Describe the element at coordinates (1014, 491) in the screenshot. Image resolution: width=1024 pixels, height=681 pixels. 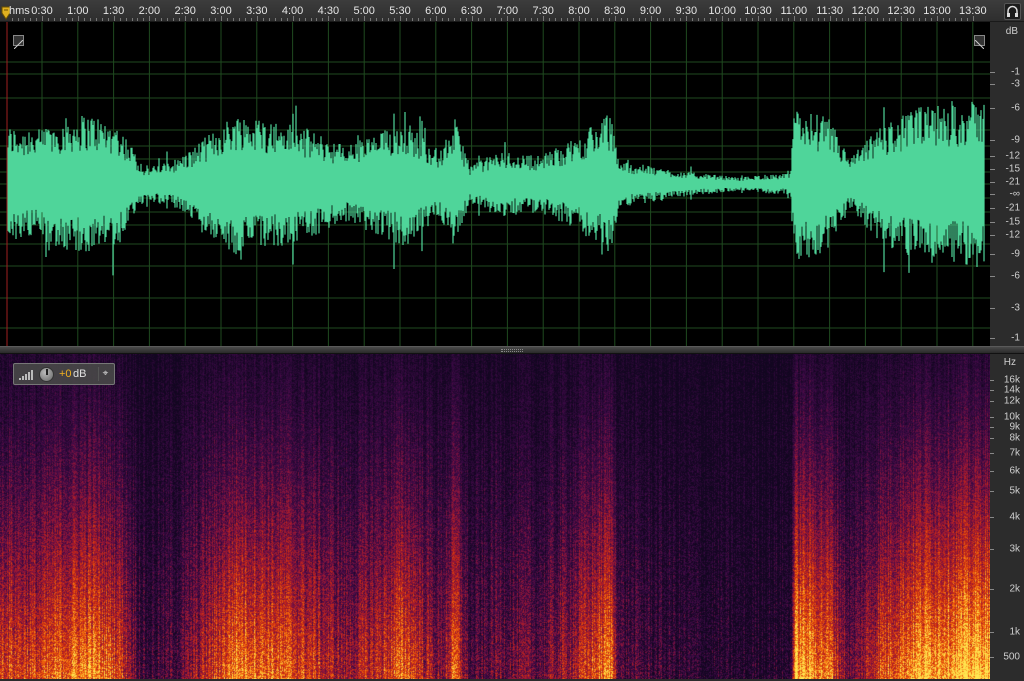
I see `hz-label: 5k` at that location.